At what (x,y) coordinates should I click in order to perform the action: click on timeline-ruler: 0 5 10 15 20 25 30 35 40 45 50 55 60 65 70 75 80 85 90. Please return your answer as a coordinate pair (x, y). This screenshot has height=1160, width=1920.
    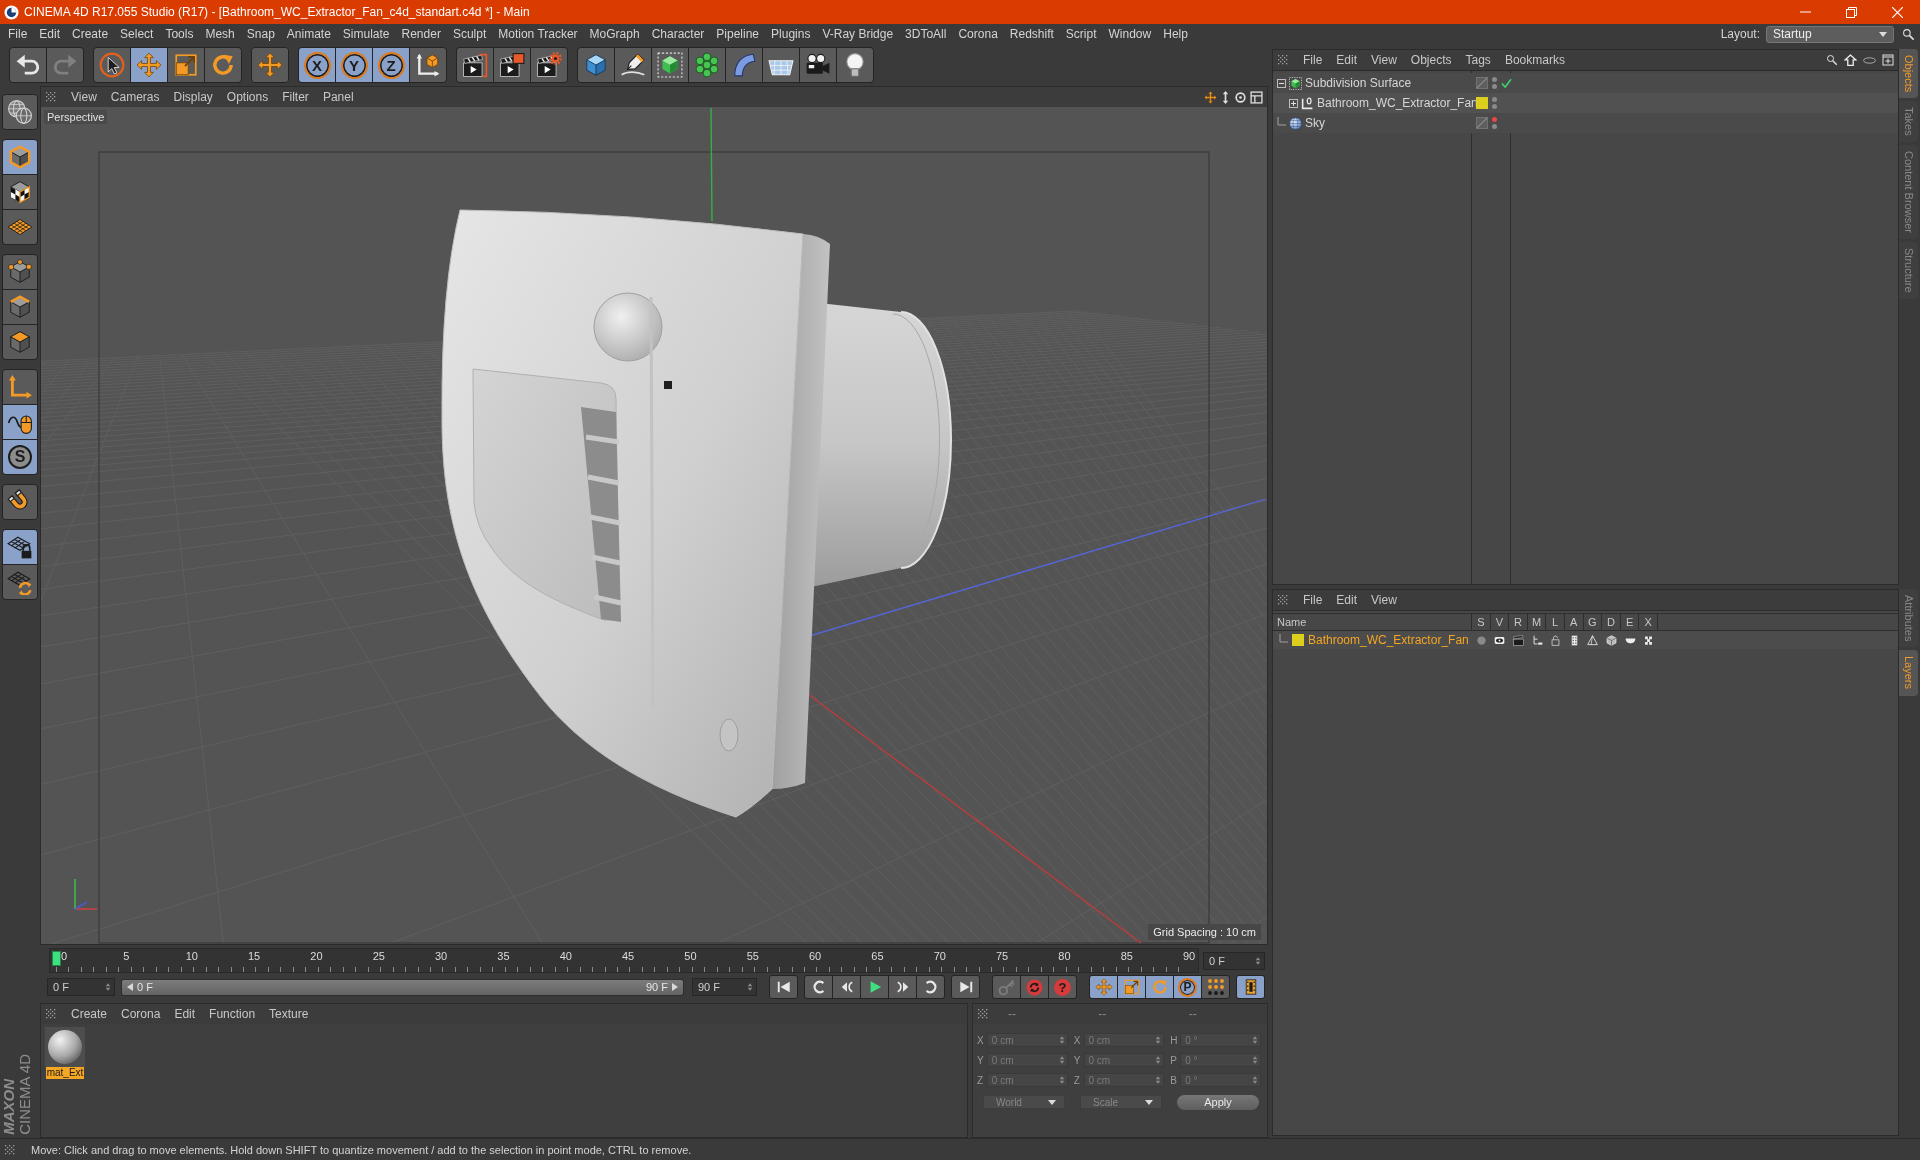
    Looking at the image, I should click on (624, 960).